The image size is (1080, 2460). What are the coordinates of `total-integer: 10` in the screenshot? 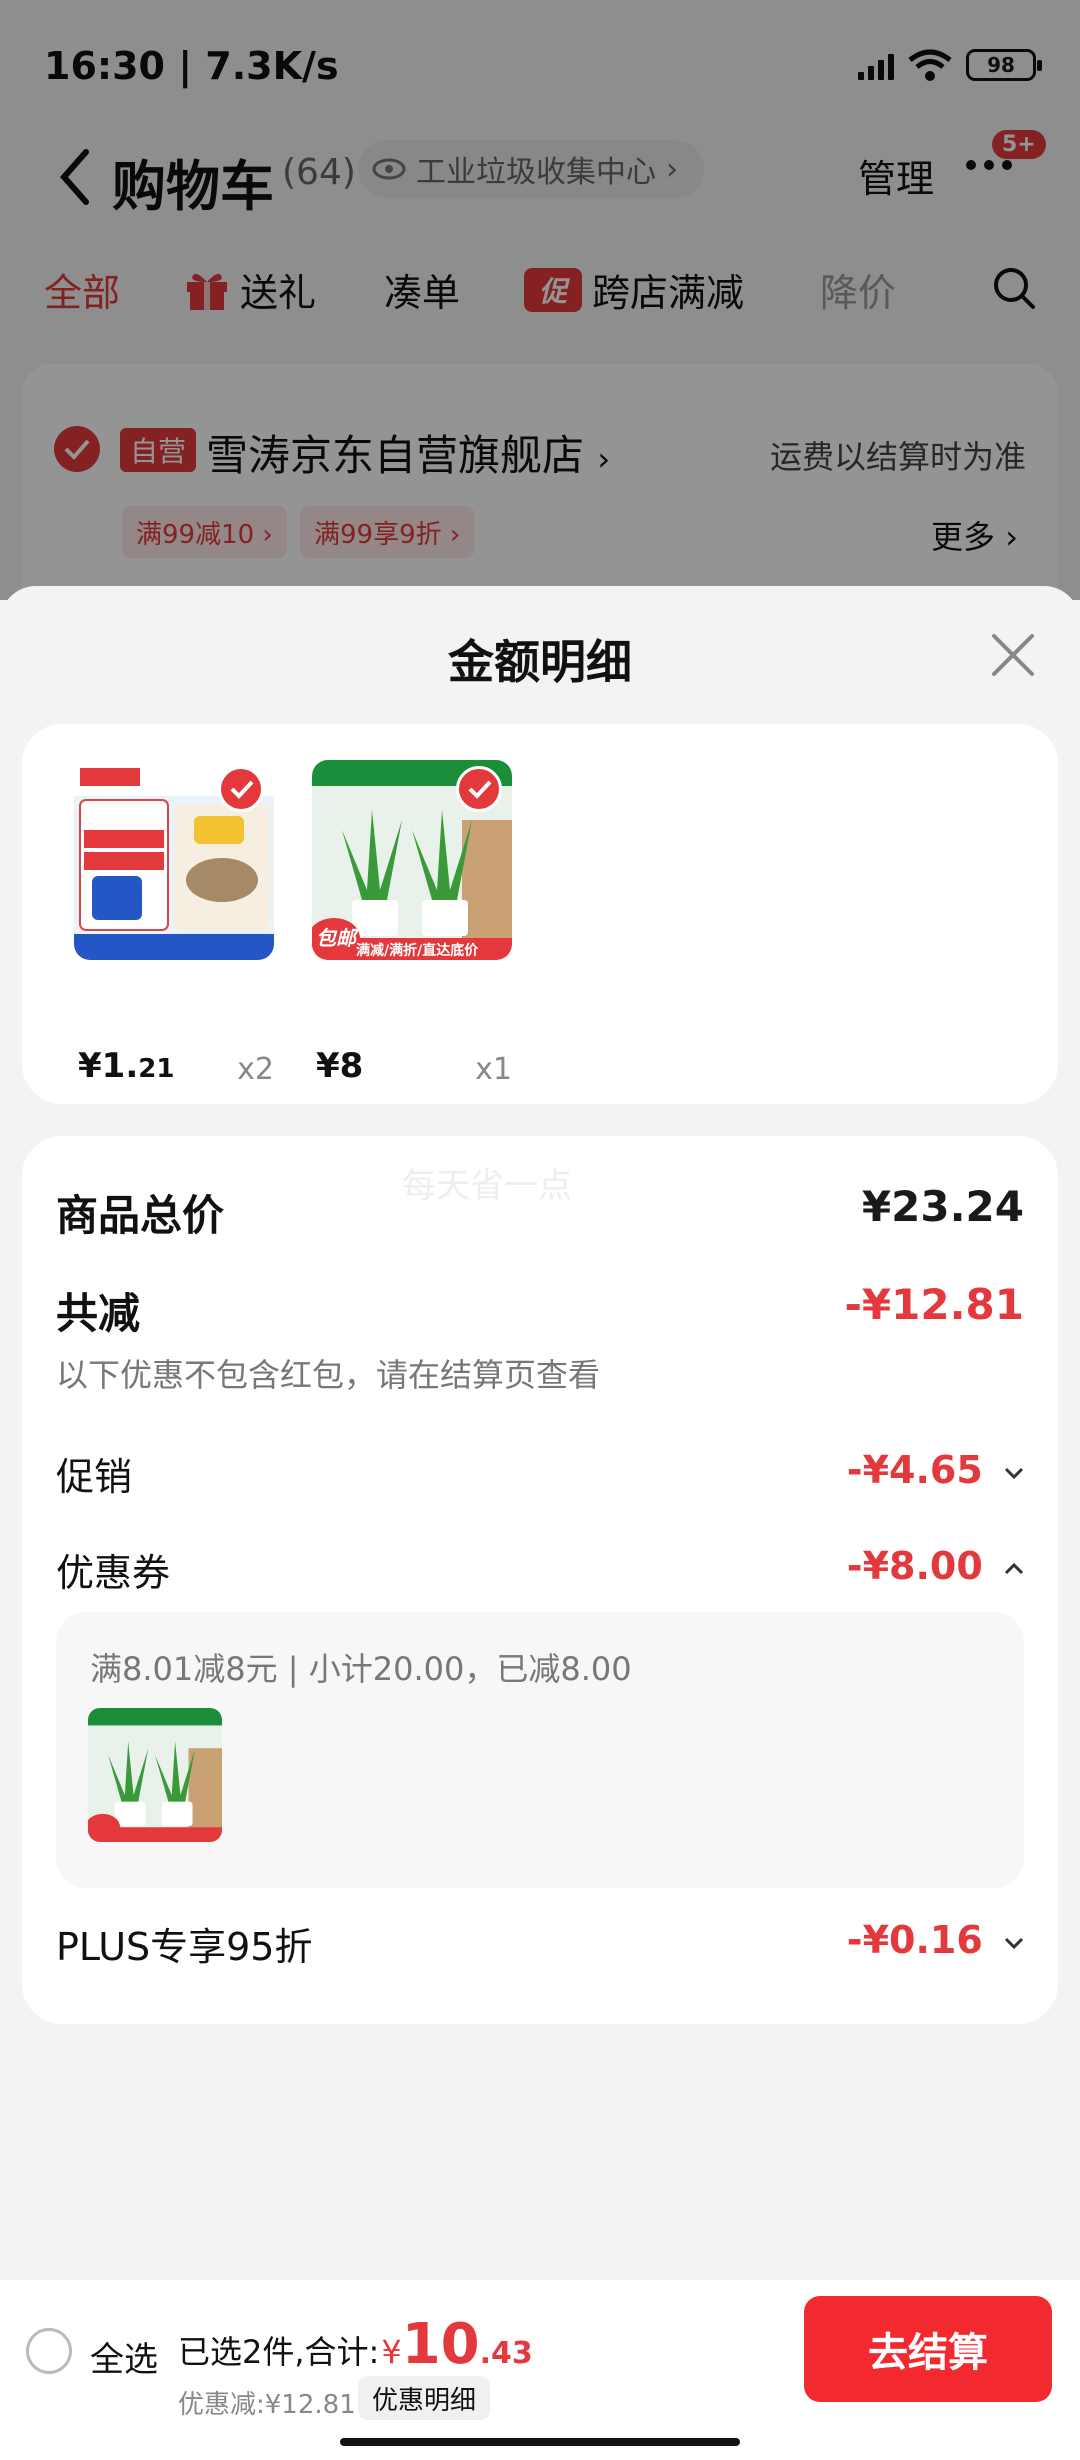 It's located at (440, 2344).